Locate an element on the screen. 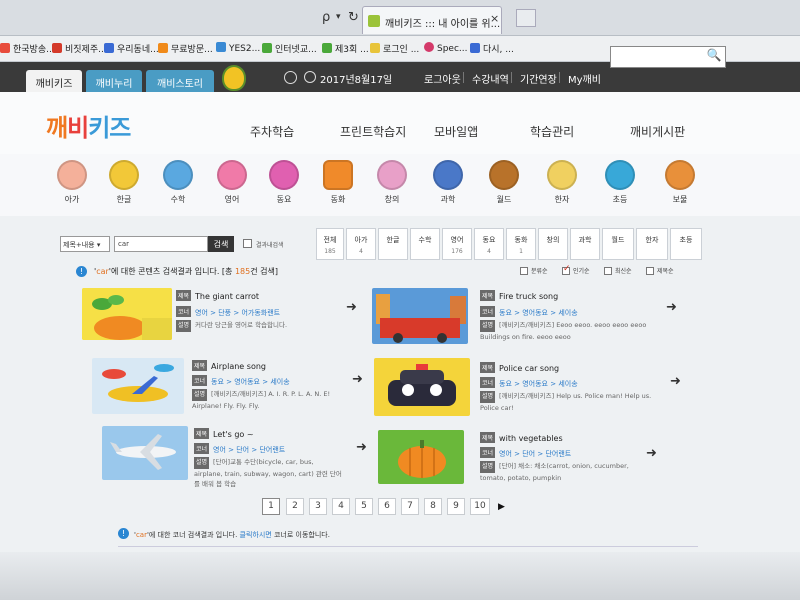  category-tab-elementary: 초등 is located at coordinates (686, 244).